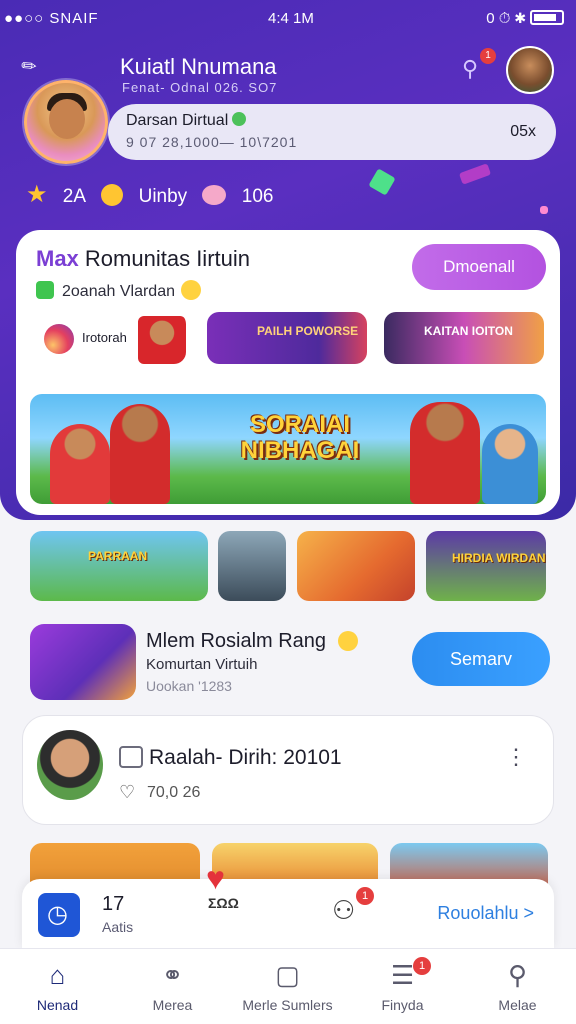 This screenshot has width=576, height=1024. I want to click on stars-count: 2A, so click(74, 196).